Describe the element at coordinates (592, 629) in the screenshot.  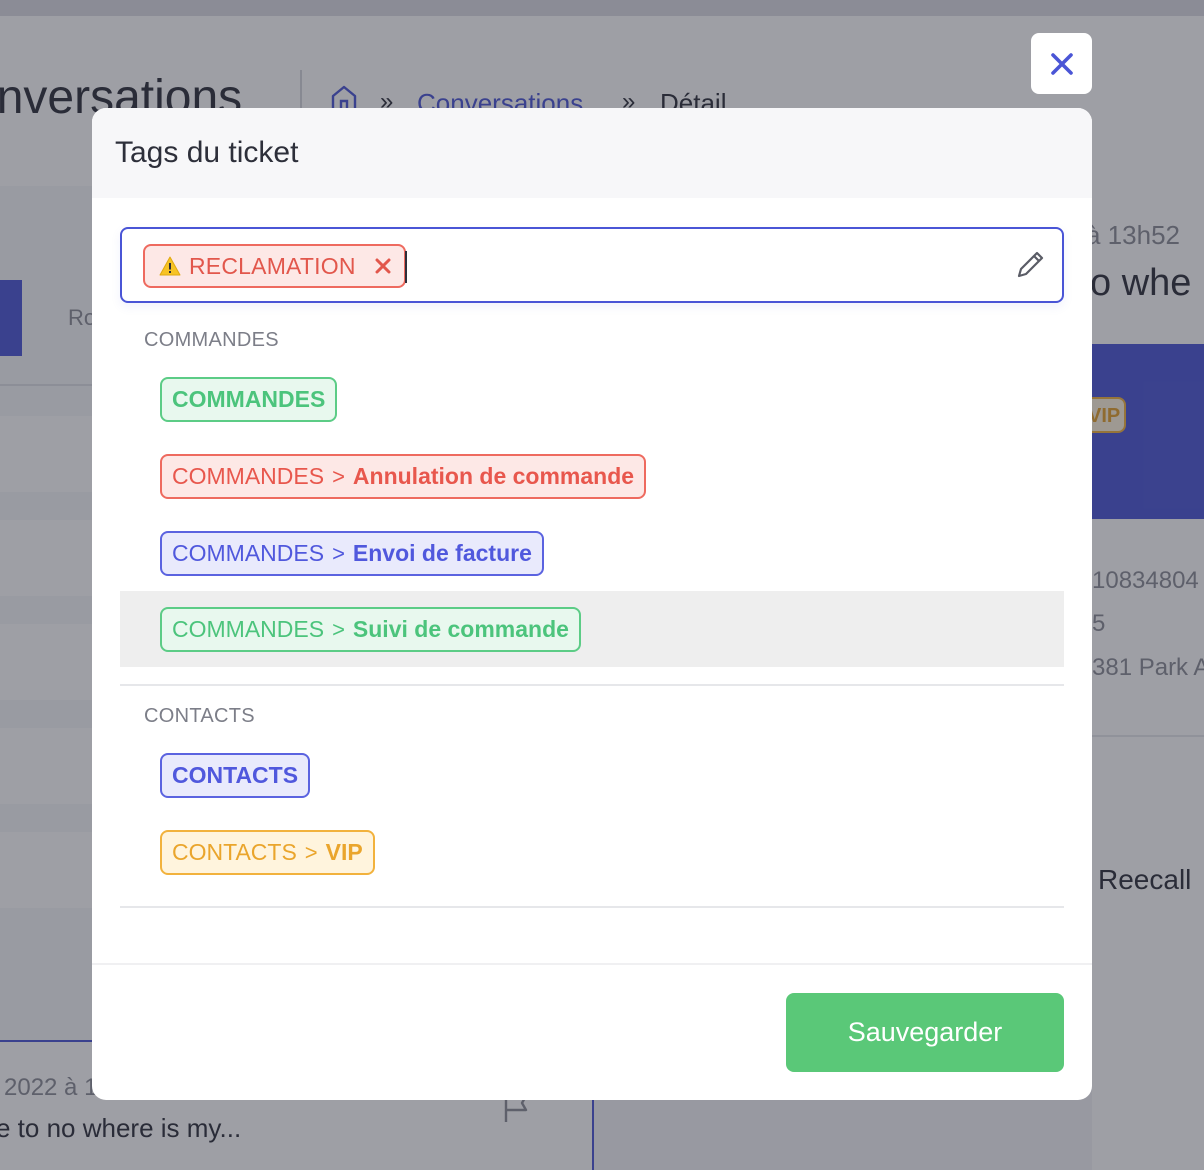
I see `option-suivi-de-commande: COMMANDES > Suivi de commande` at that location.